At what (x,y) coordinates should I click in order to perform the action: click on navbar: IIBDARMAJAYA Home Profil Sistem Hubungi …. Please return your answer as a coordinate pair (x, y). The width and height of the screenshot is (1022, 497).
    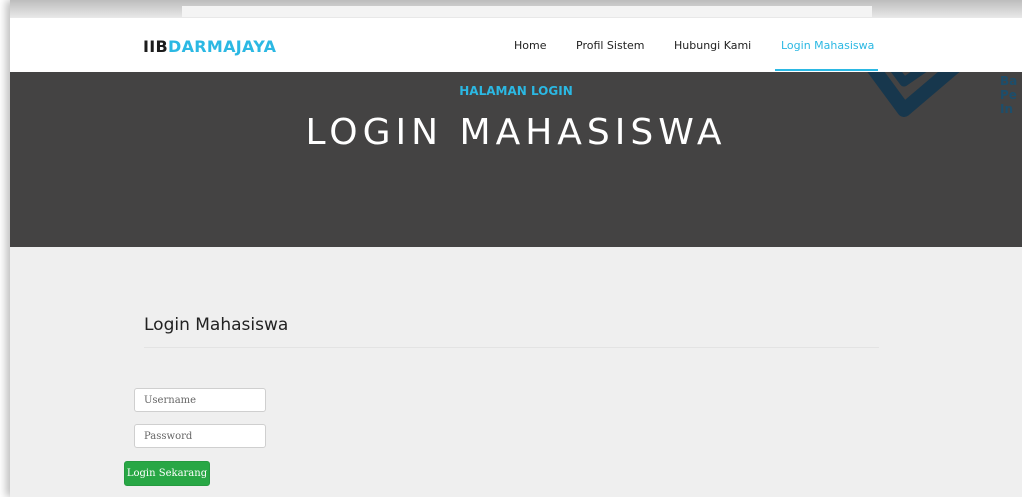
    Looking at the image, I should click on (516, 45).